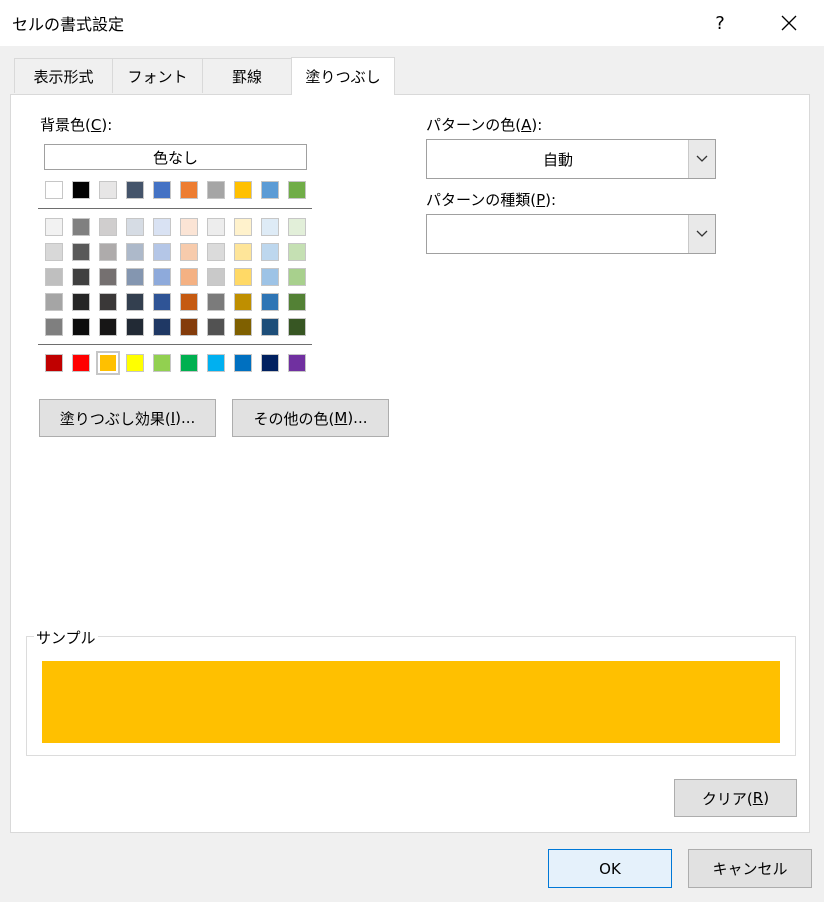 The width and height of the screenshot is (824, 902). Describe the element at coordinates (68, 24) in the screenshot. I see `window-title: セルの書式設定` at that location.